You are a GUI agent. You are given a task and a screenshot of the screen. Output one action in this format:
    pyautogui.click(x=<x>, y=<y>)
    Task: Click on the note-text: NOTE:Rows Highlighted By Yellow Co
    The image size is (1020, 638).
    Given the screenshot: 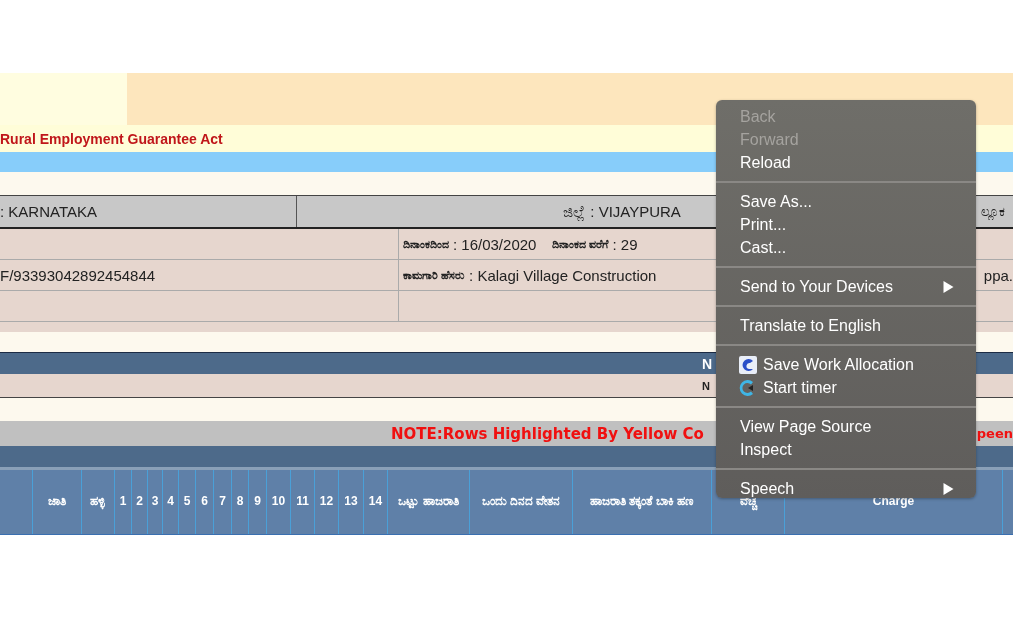 What is the action you would take?
    pyautogui.click(x=547, y=433)
    